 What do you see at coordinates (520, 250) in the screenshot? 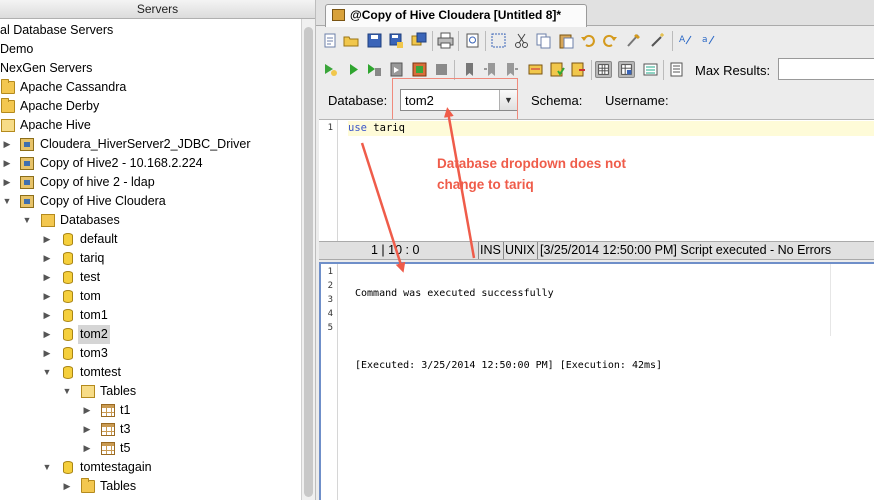
I see `line-ending-mode: UNIX` at bounding box center [520, 250].